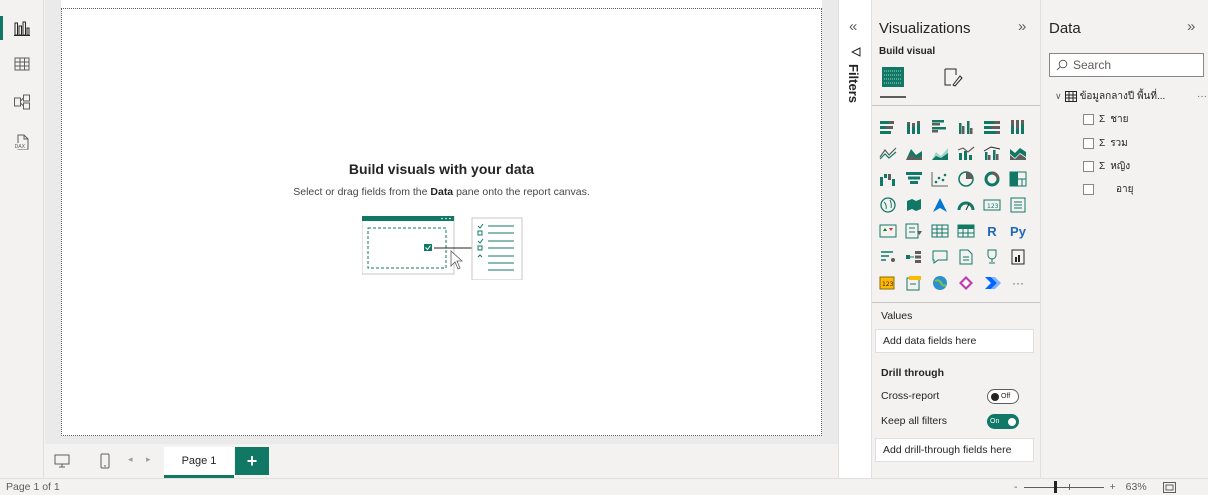 This screenshot has width=1208, height=495. I want to click on funnel-chart-icon, so click(914, 179).